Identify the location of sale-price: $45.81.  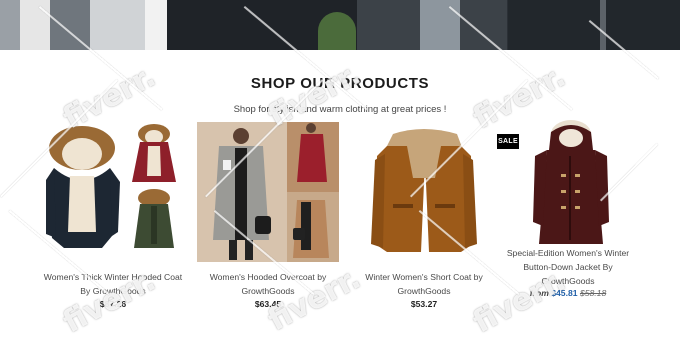
(564, 293).